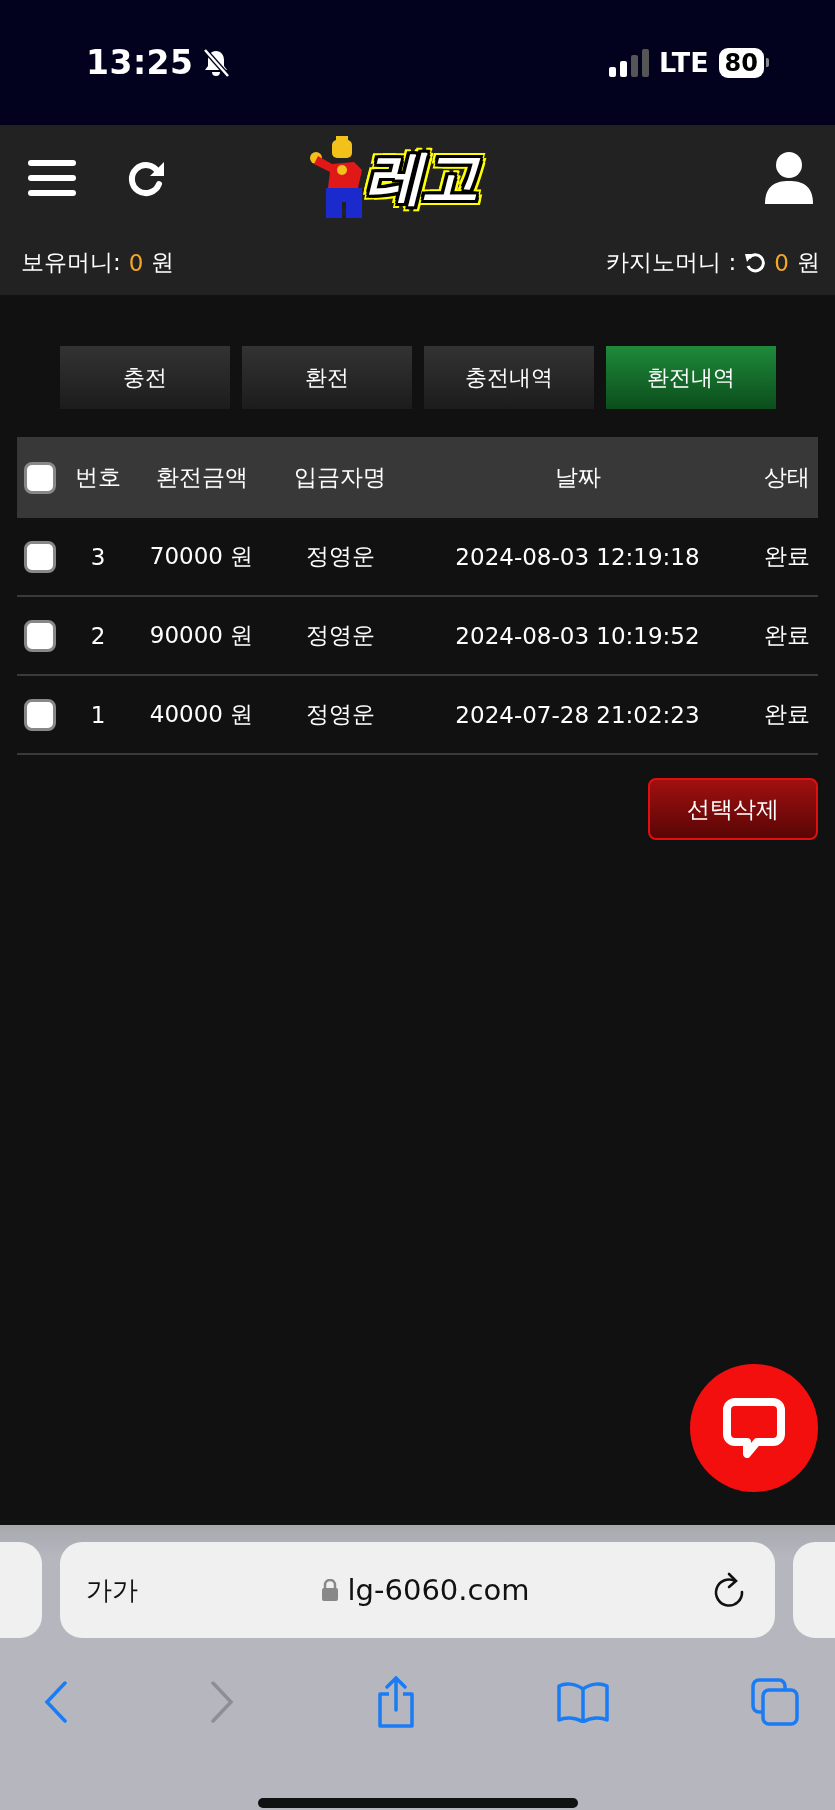 The image size is (835, 1810). Describe the element at coordinates (671, 262) in the screenshot. I see `balance-label: 카지노머니 :` at that location.